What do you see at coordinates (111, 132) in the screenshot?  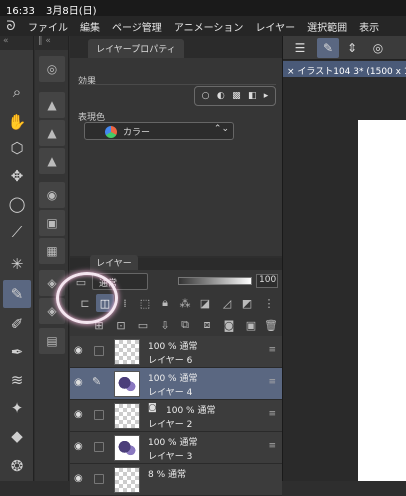 I see `color-mode-icon` at bounding box center [111, 132].